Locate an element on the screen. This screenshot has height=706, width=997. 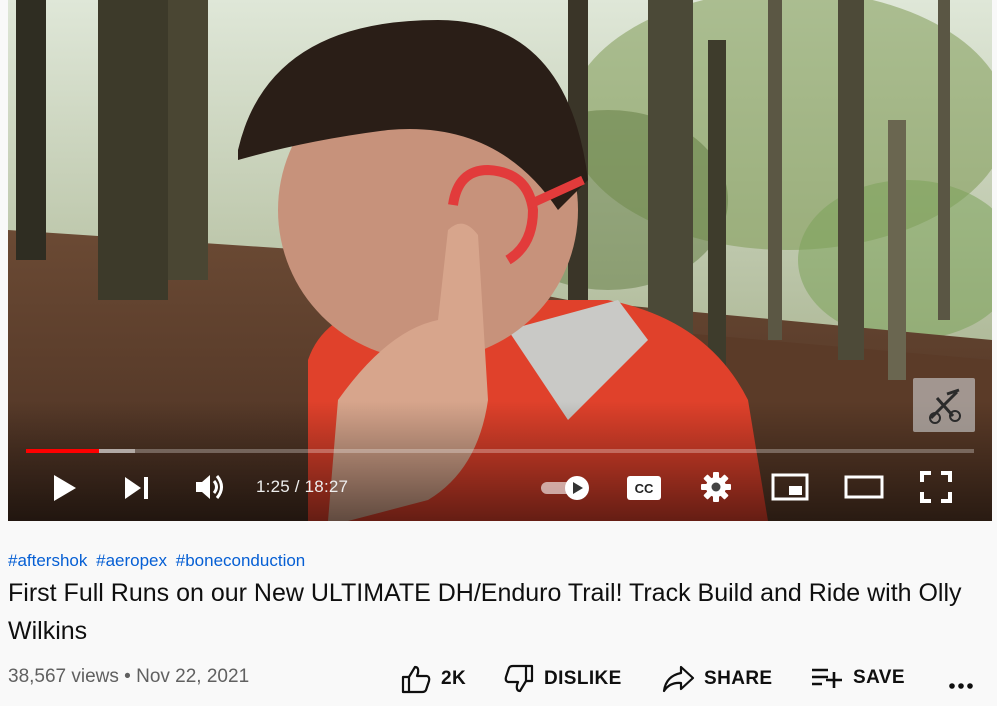
add-to-playlist-icon is located at coordinates (827, 678).